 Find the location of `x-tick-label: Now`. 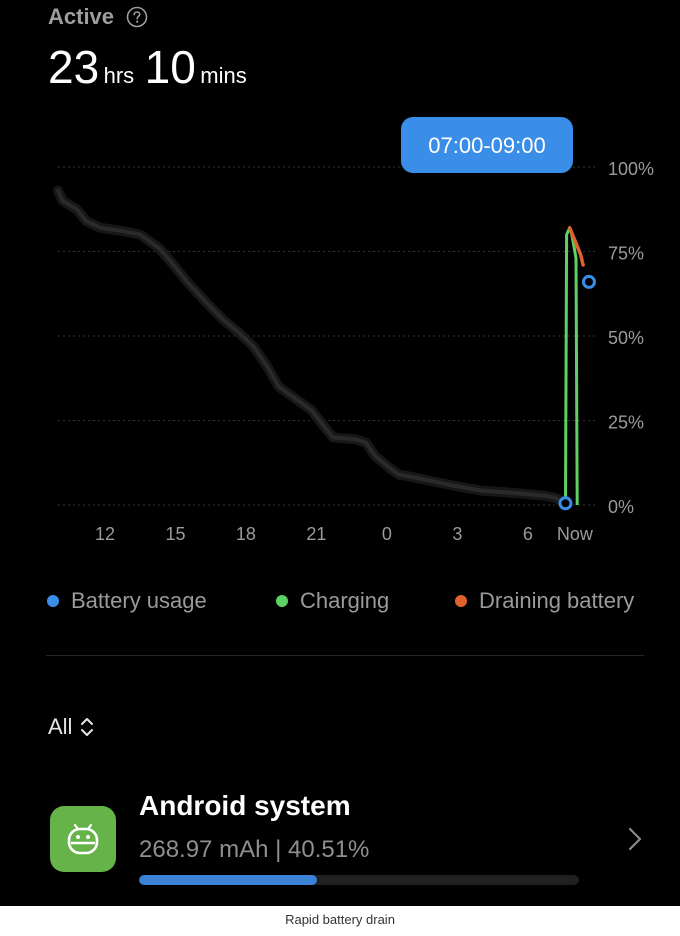

x-tick-label: Now is located at coordinates (575, 534).